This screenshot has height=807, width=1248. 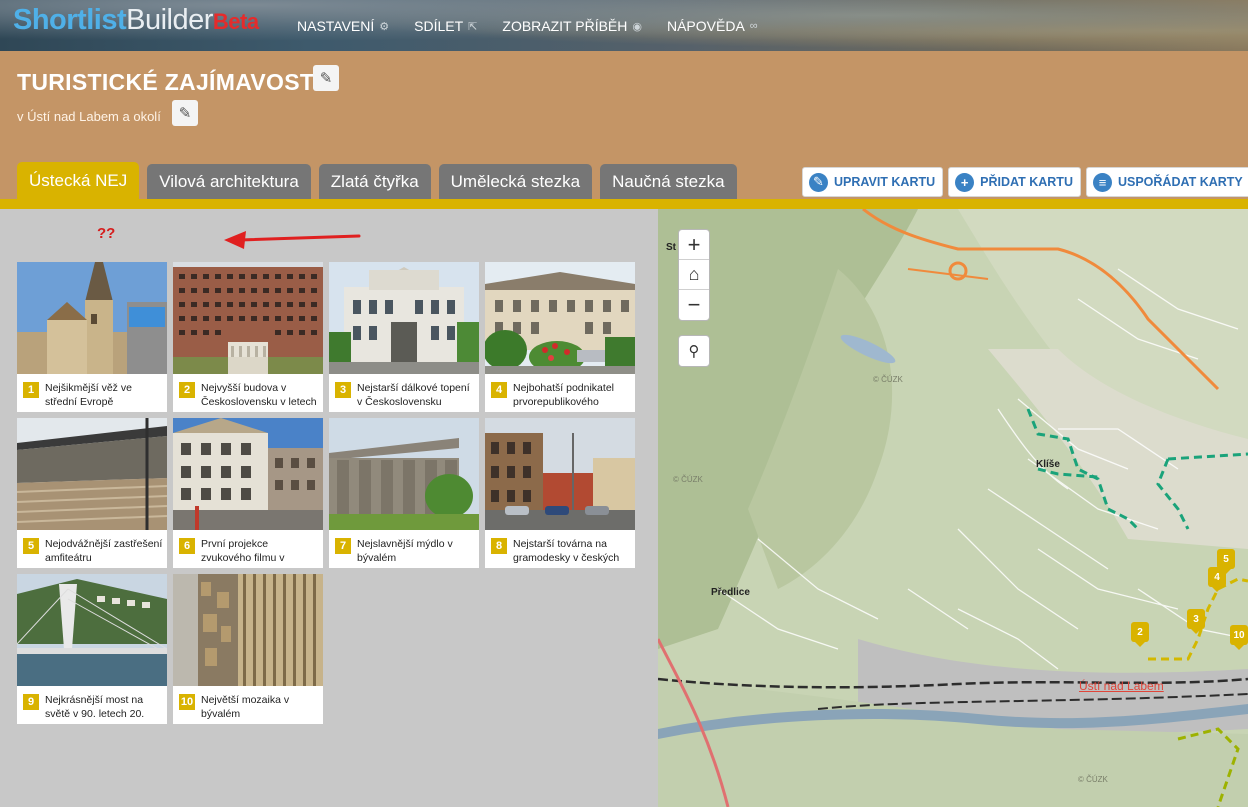 What do you see at coordinates (705, 26) in the screenshot?
I see `nav-help-label: NÁPOVĚDA` at bounding box center [705, 26].